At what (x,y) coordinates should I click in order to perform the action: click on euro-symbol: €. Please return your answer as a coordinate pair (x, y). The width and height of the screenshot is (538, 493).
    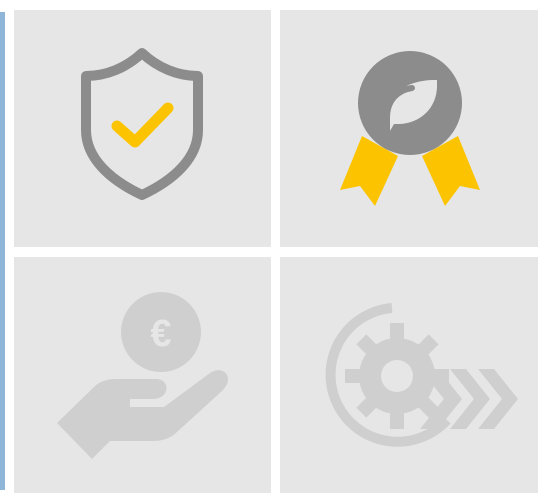
    Looking at the image, I should click on (160, 334).